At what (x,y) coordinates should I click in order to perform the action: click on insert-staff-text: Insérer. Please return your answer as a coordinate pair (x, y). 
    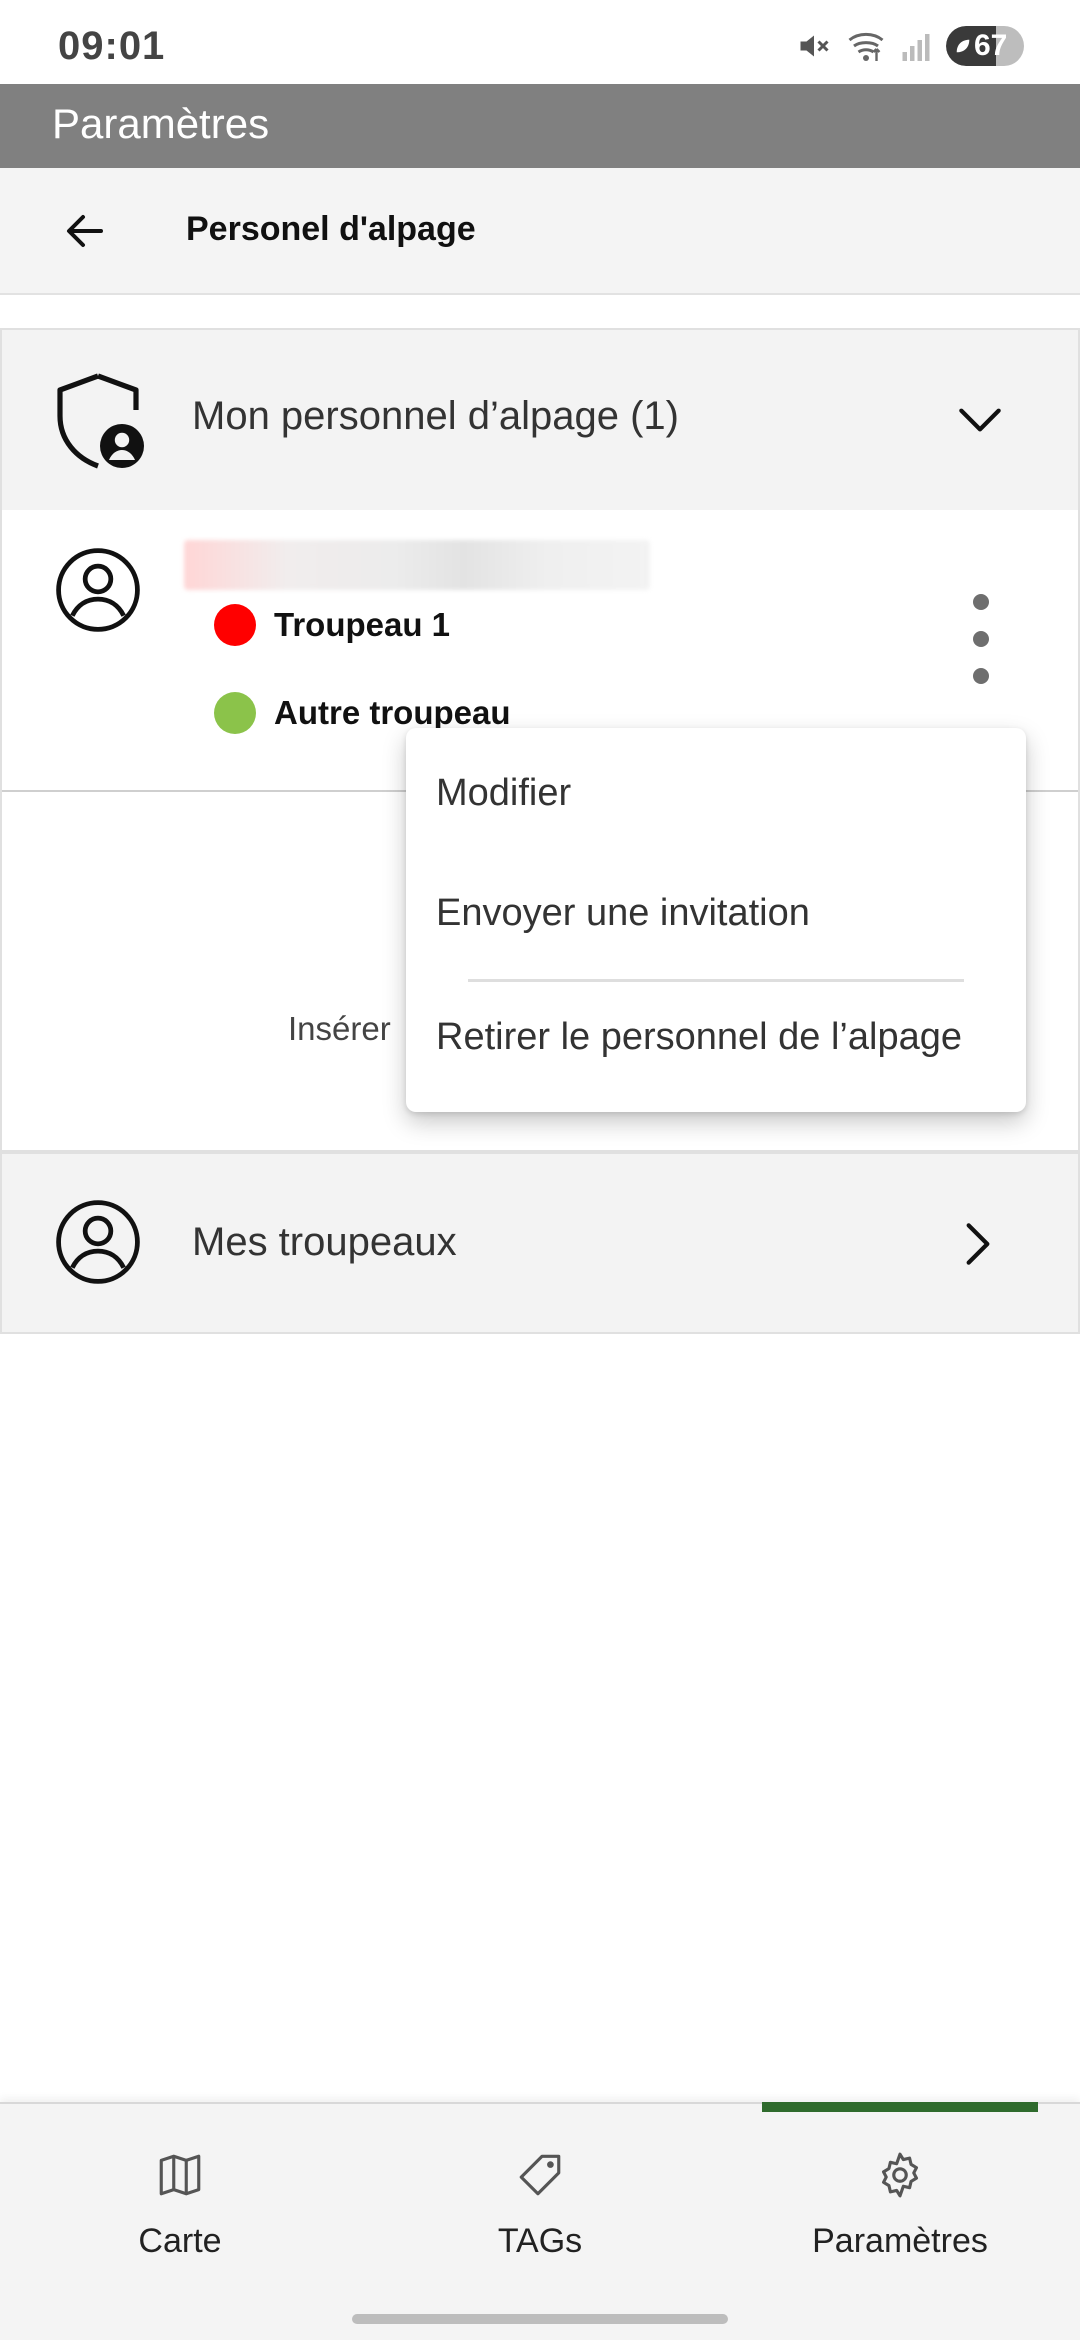
    Looking at the image, I should click on (339, 1029).